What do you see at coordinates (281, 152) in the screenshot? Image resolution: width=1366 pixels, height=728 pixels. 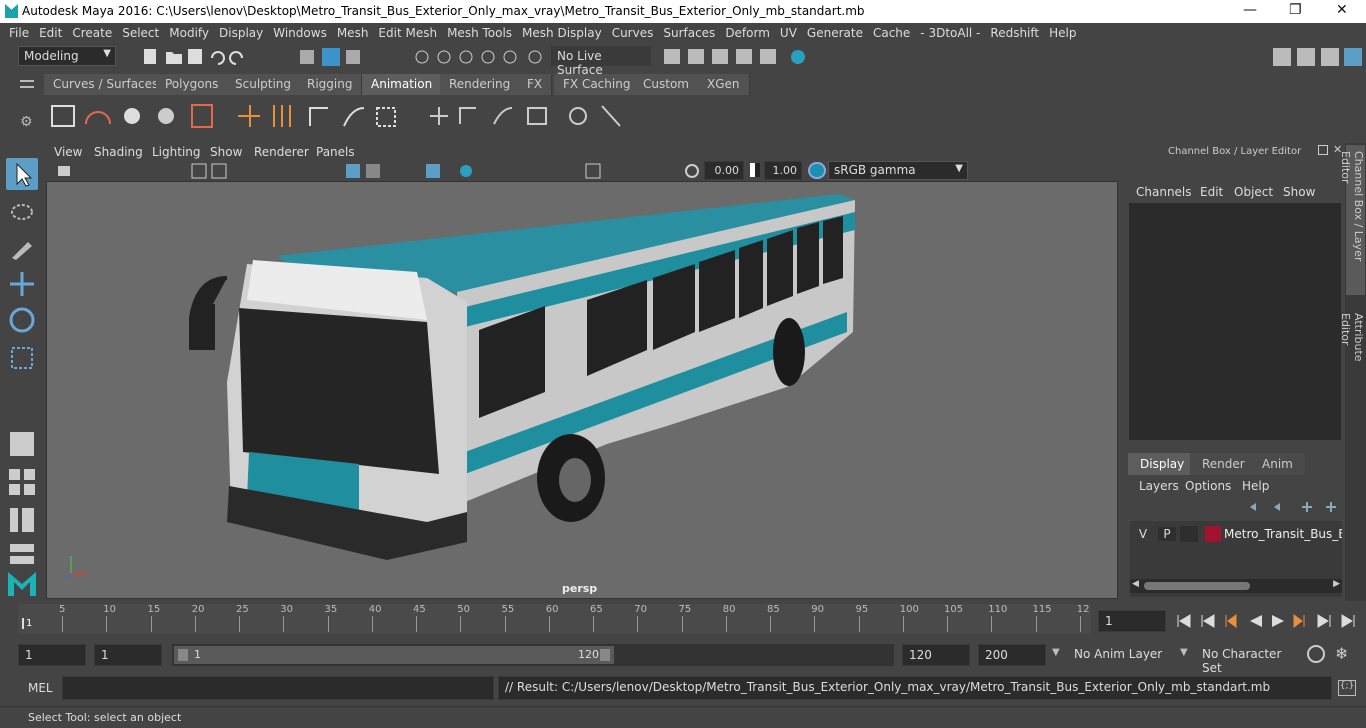 I see `vp-menu-renderer: Renderer` at bounding box center [281, 152].